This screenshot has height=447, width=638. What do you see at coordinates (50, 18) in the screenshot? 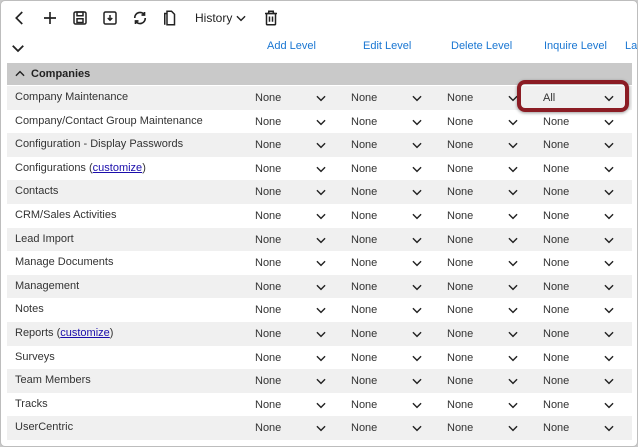
I see `add-icon` at bounding box center [50, 18].